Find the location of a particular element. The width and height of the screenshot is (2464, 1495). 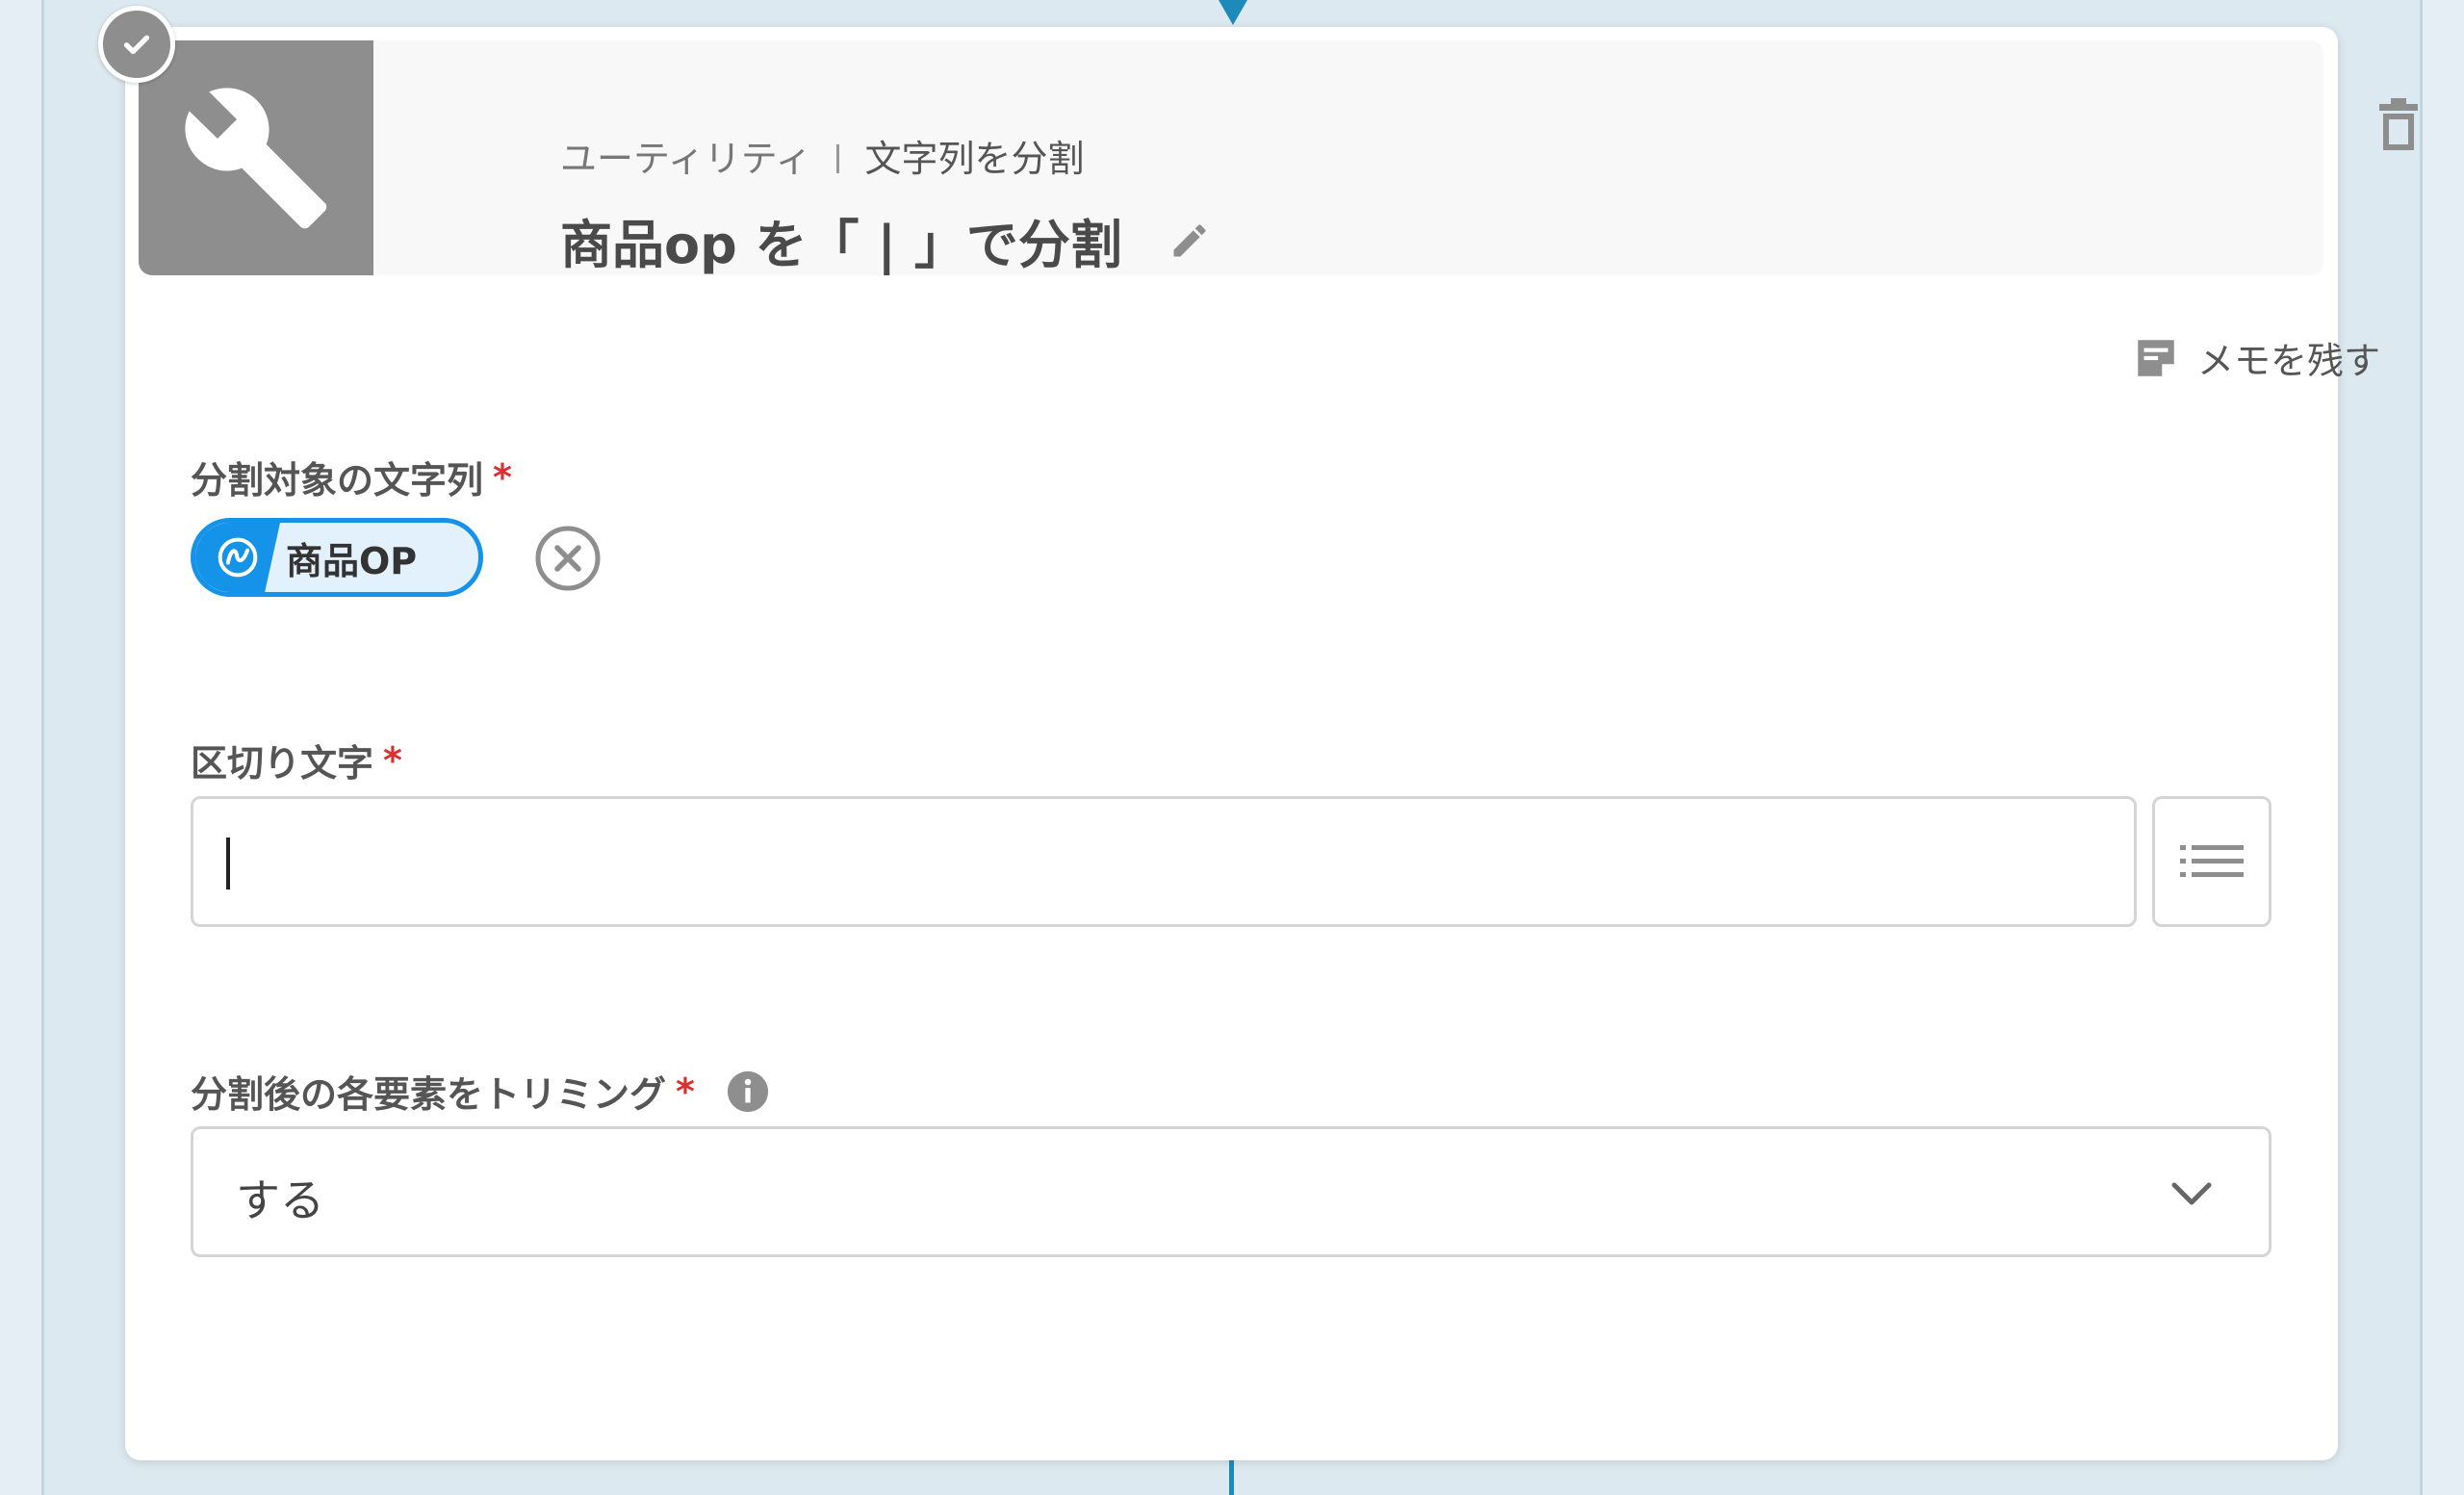

breadcrumb-category: ユーティリティ is located at coordinates (686, 159).